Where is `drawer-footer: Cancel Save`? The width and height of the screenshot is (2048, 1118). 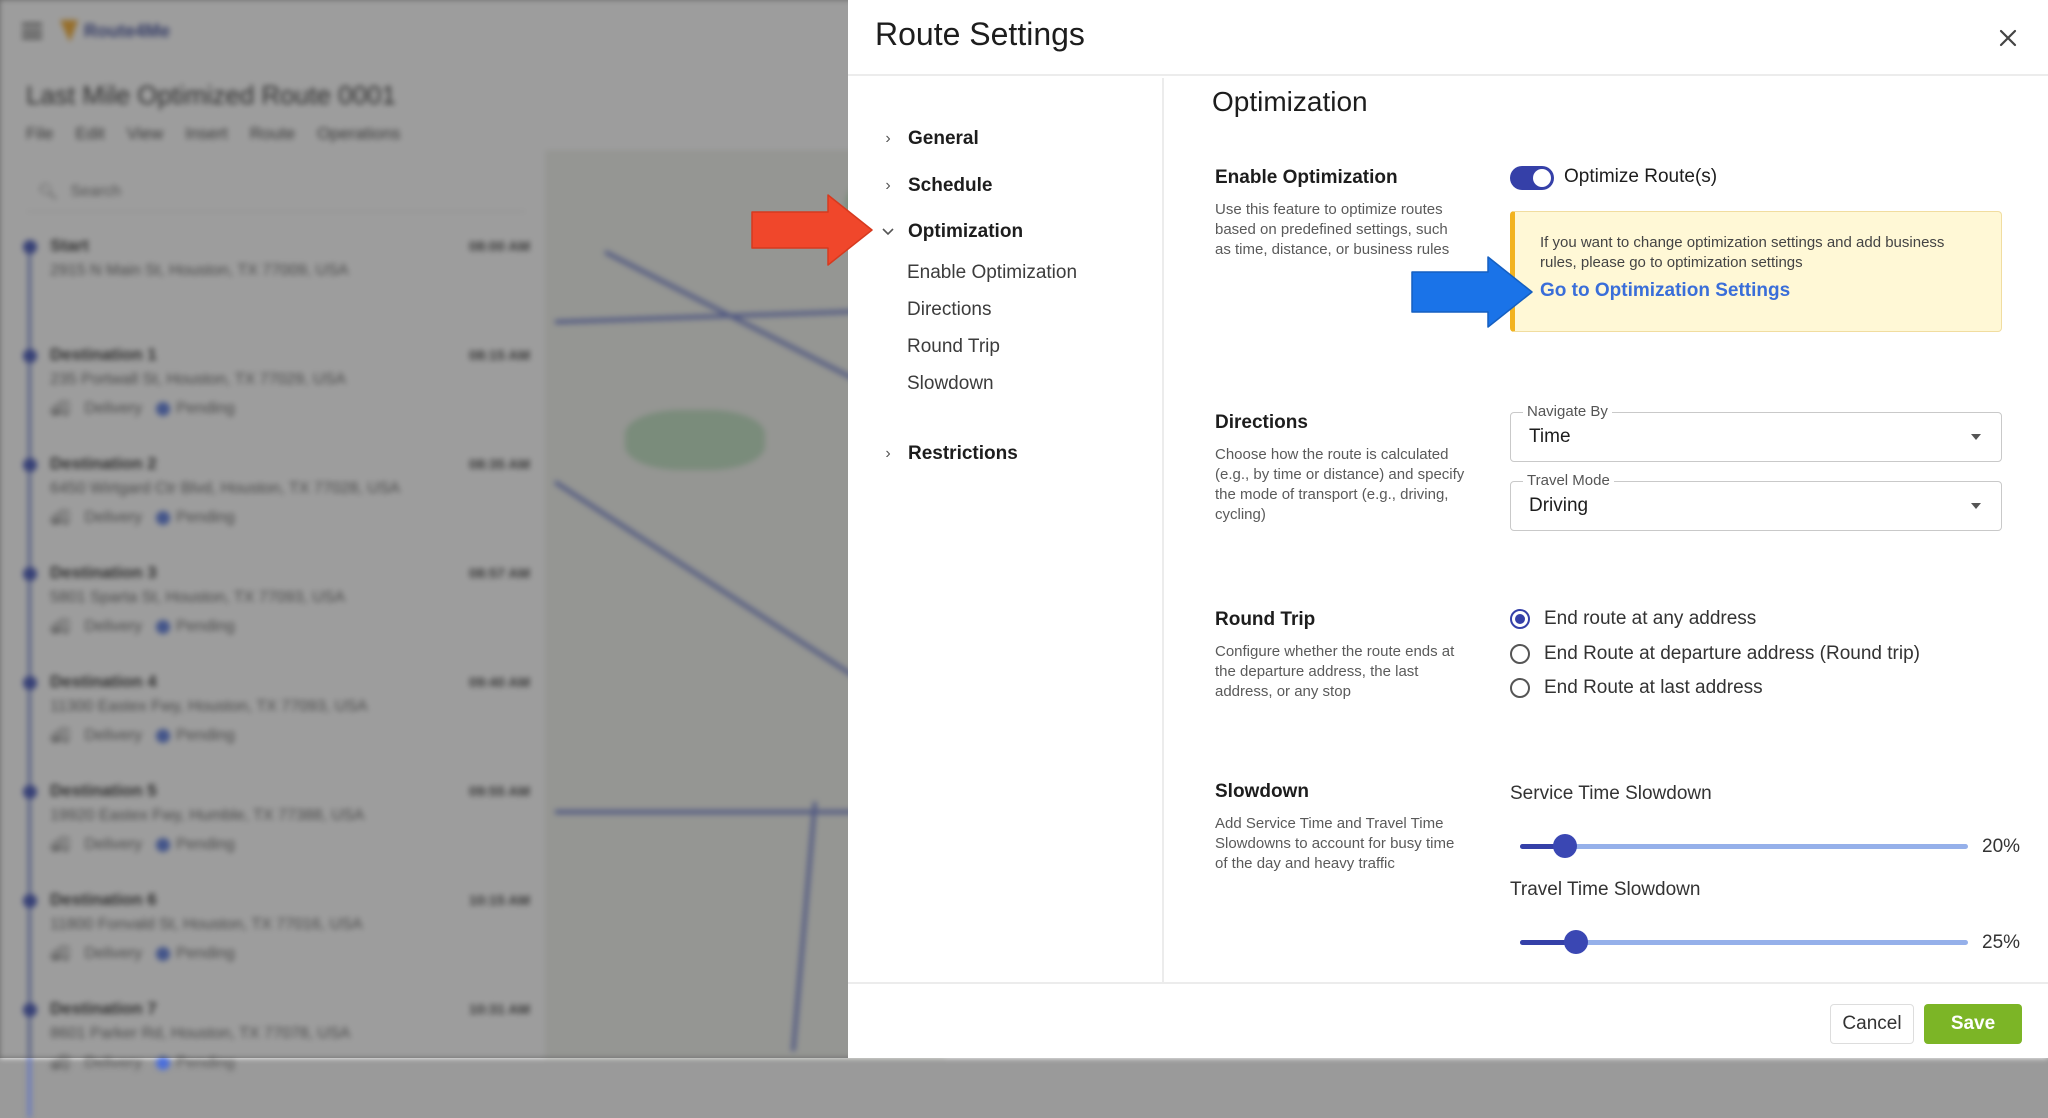
drawer-footer: Cancel Save is located at coordinates (1448, 1020).